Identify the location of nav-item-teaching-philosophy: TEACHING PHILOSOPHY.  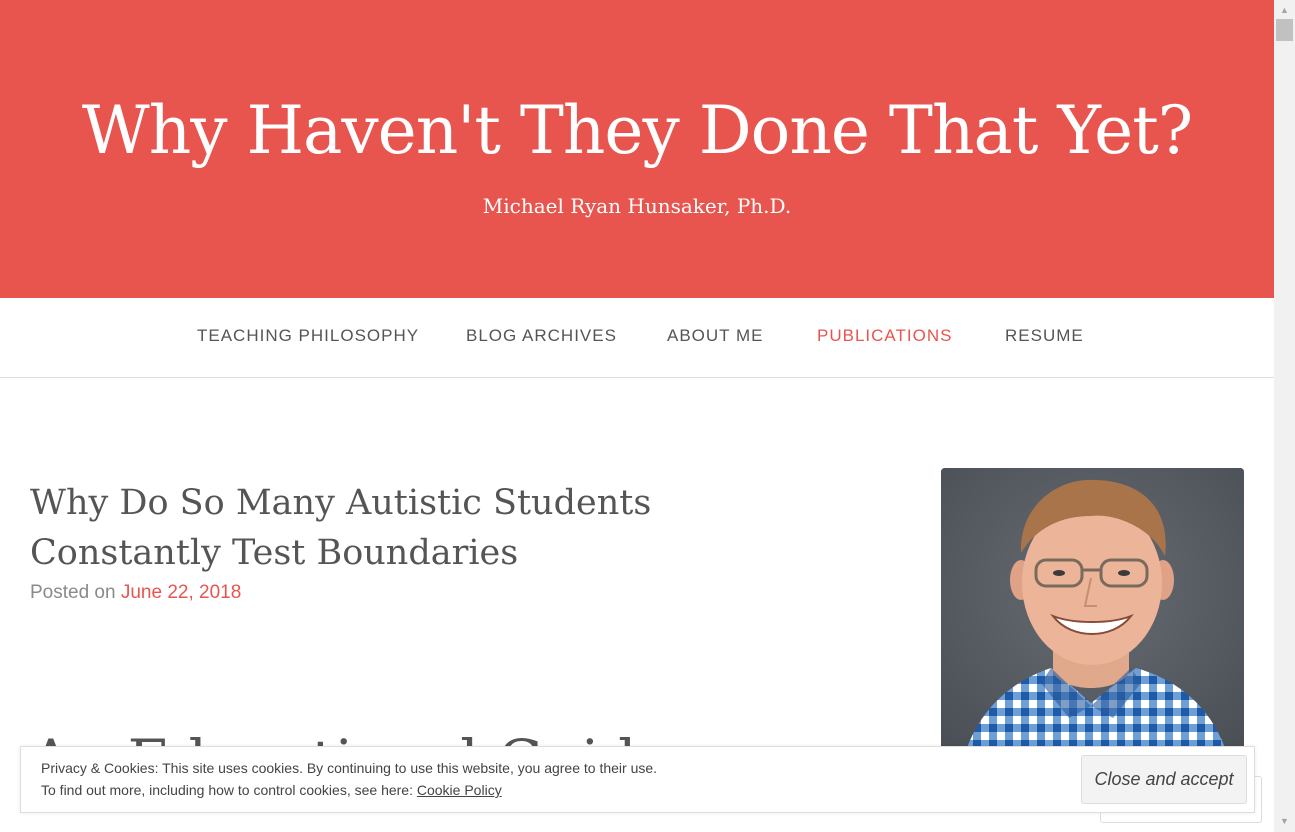
(308, 336).